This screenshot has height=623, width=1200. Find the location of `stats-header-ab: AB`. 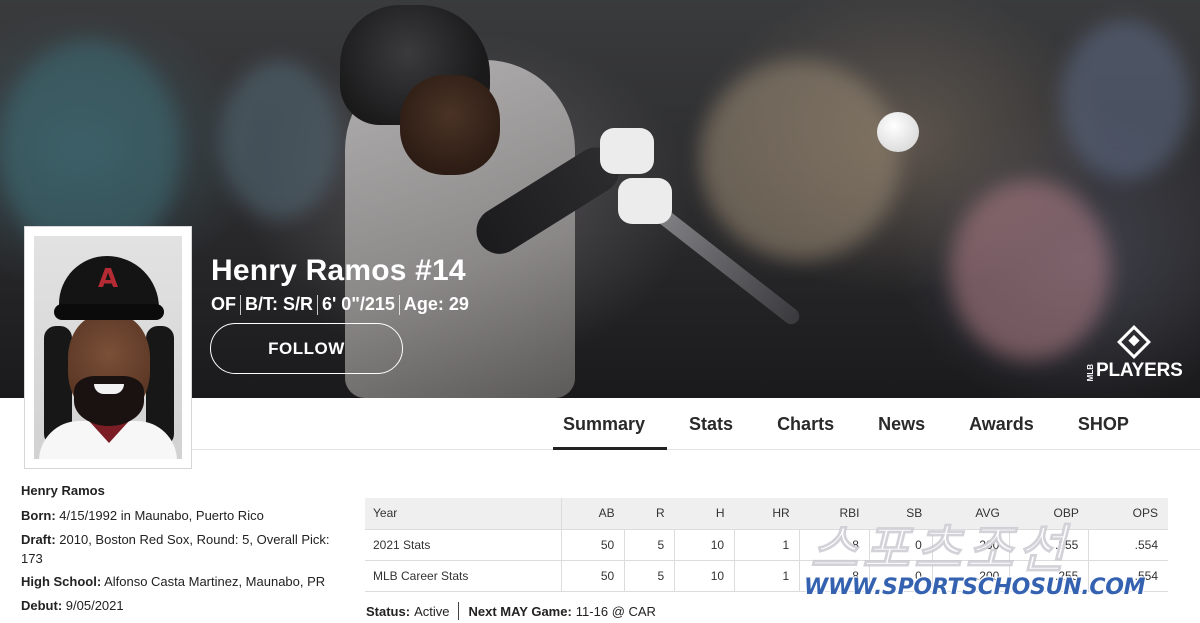

stats-header-ab: AB is located at coordinates (593, 514).